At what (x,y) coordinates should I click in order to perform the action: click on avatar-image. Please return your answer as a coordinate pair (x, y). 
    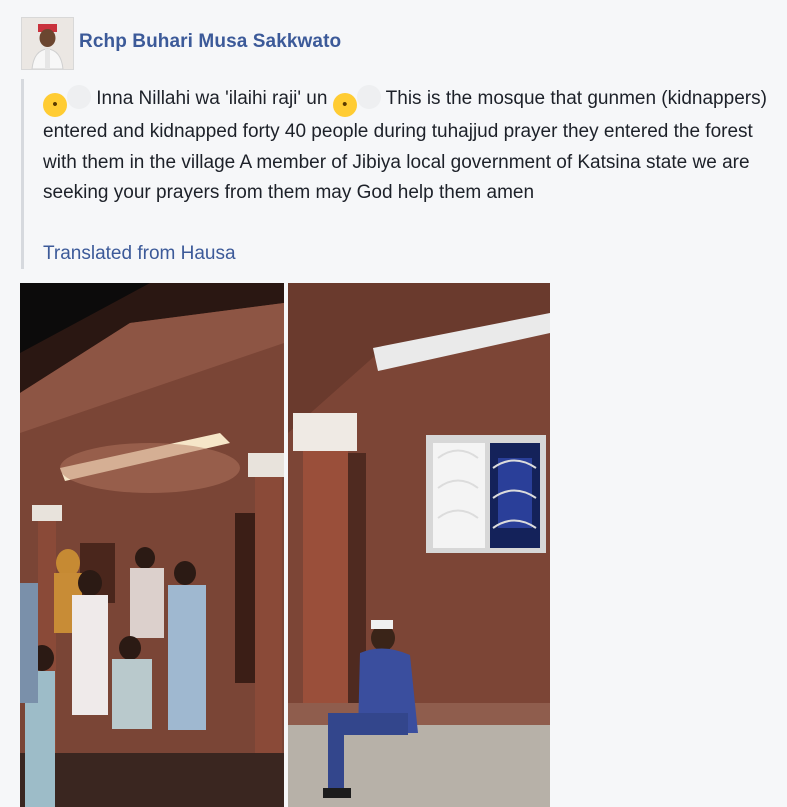
    Looking at the image, I should click on (47, 43).